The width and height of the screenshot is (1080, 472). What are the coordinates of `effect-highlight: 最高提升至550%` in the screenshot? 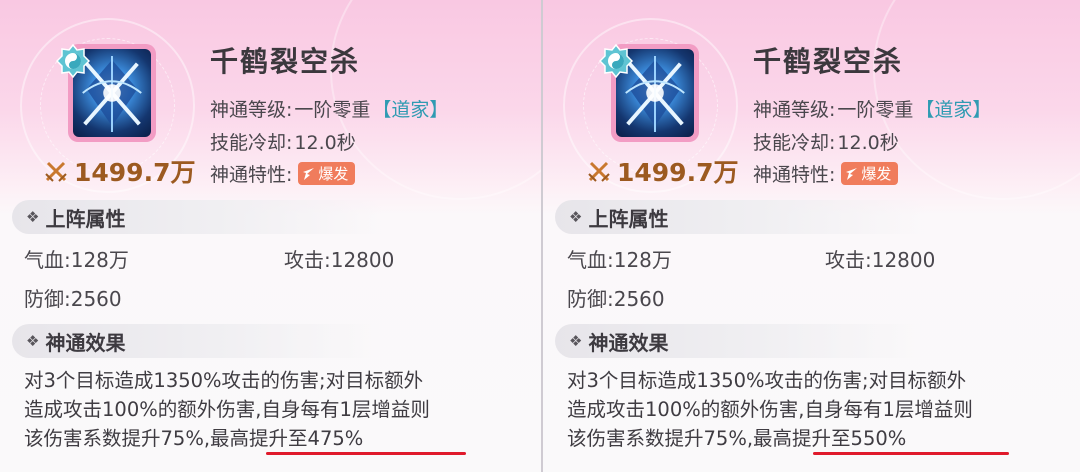 It's located at (830, 438).